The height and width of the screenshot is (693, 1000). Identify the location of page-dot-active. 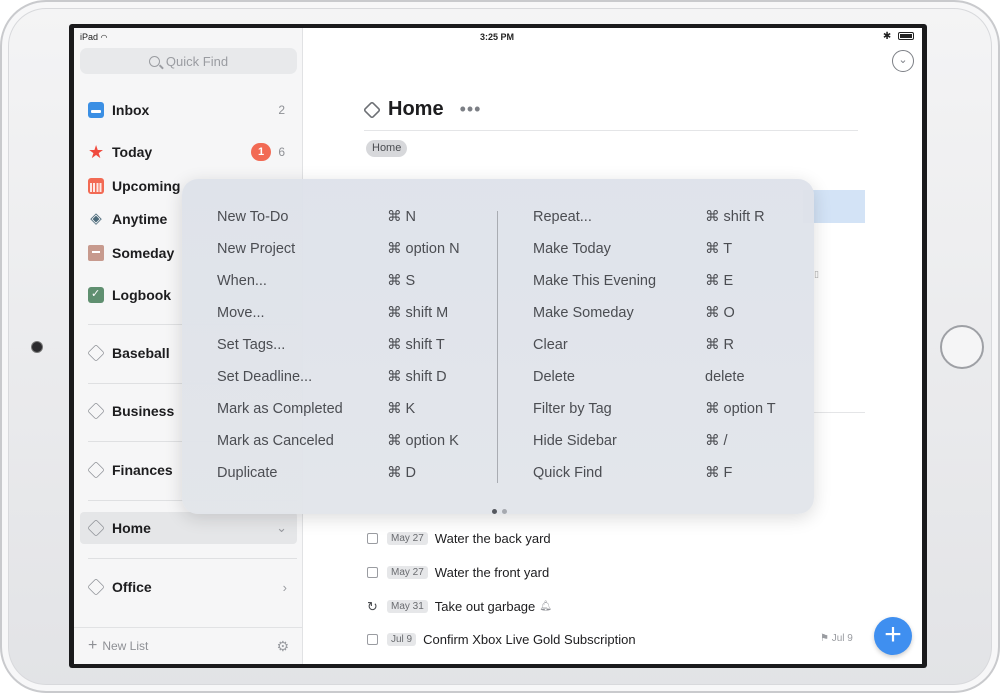
(494, 511).